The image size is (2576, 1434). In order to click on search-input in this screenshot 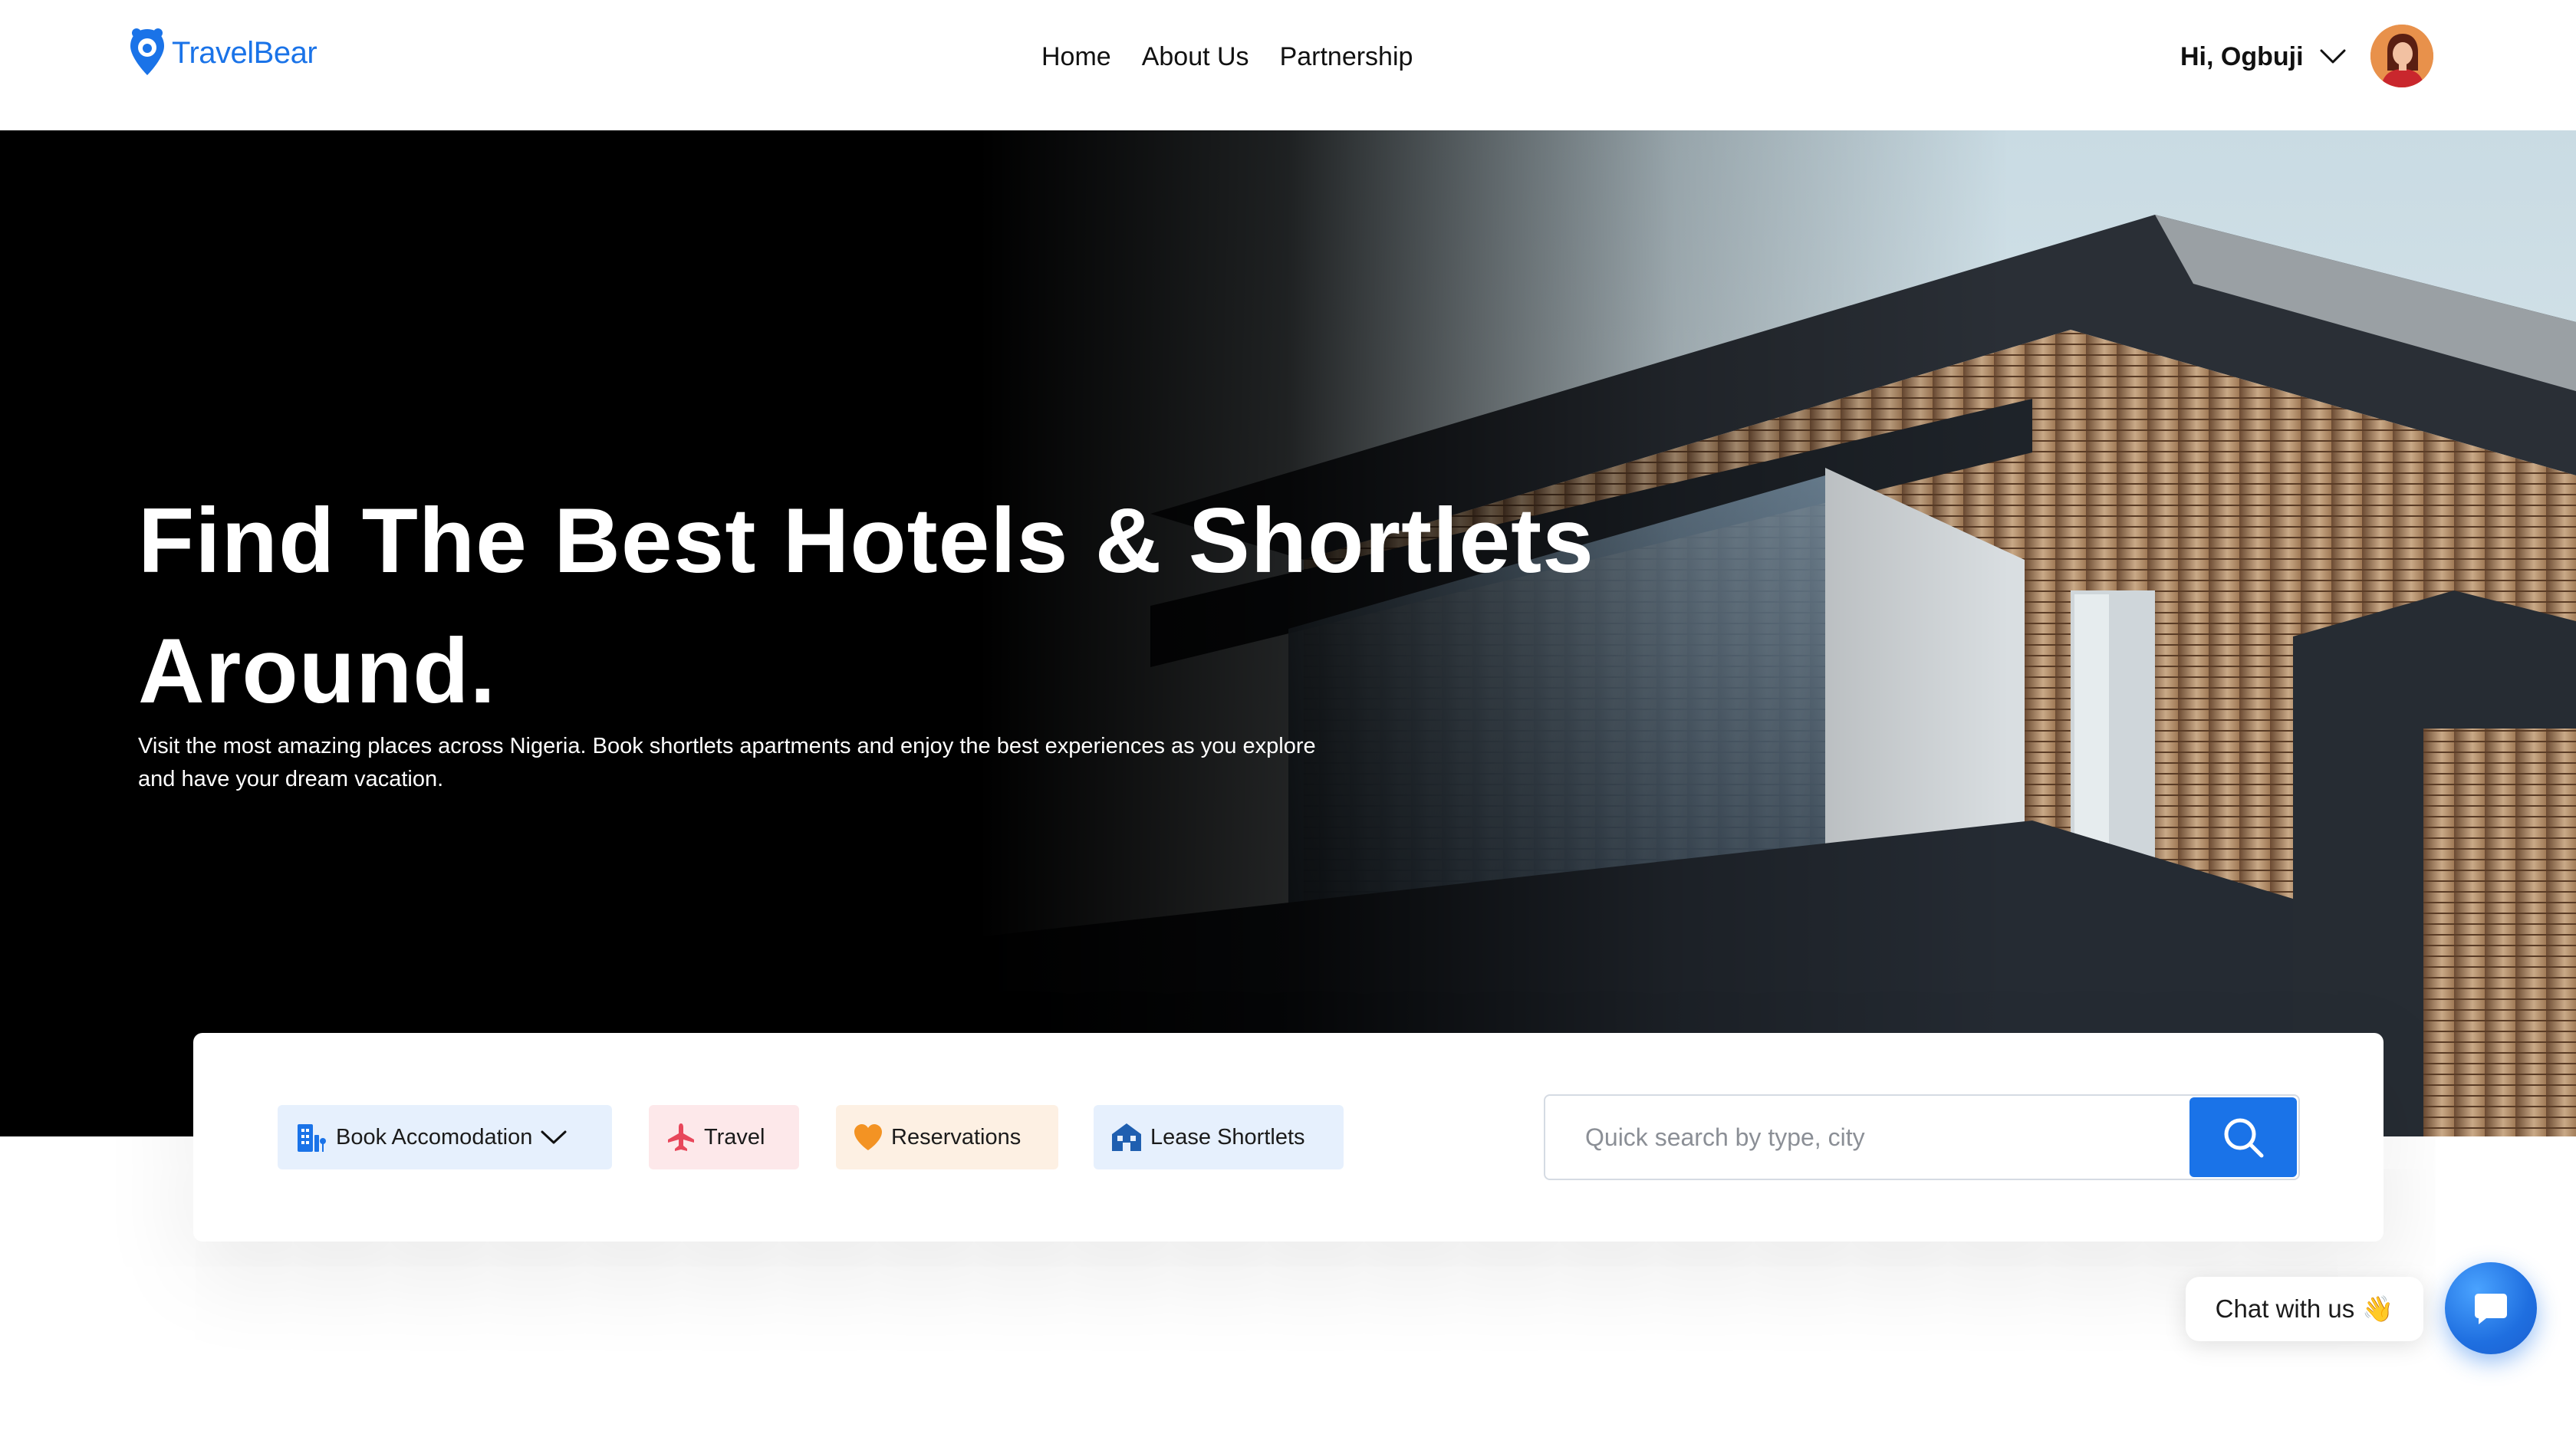, I will do `click(1869, 1137)`.